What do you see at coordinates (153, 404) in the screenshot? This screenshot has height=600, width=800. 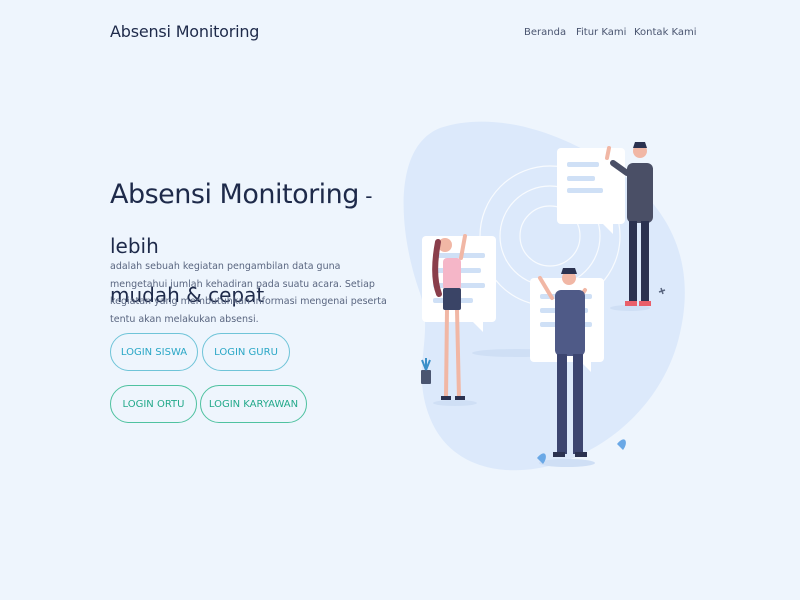 I see `login-ortu-button: LOGIN ORTU` at bounding box center [153, 404].